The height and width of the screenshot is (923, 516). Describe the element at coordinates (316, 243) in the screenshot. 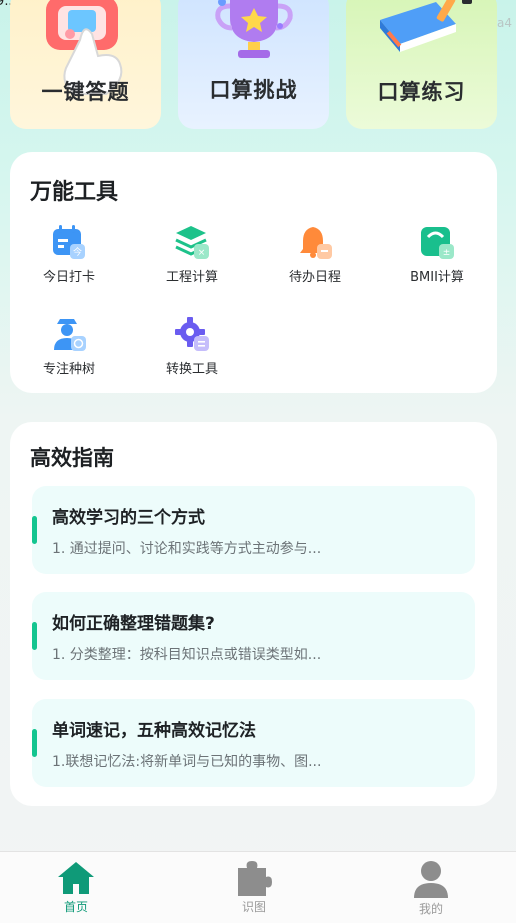

I see `bell-schedule-icon` at that location.